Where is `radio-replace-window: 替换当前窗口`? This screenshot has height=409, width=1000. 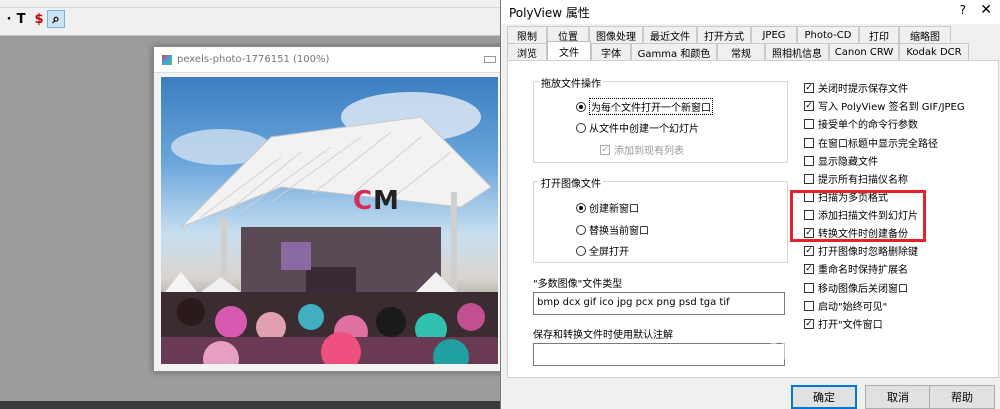 radio-replace-window: 替换当前窗口 is located at coordinates (612, 229).